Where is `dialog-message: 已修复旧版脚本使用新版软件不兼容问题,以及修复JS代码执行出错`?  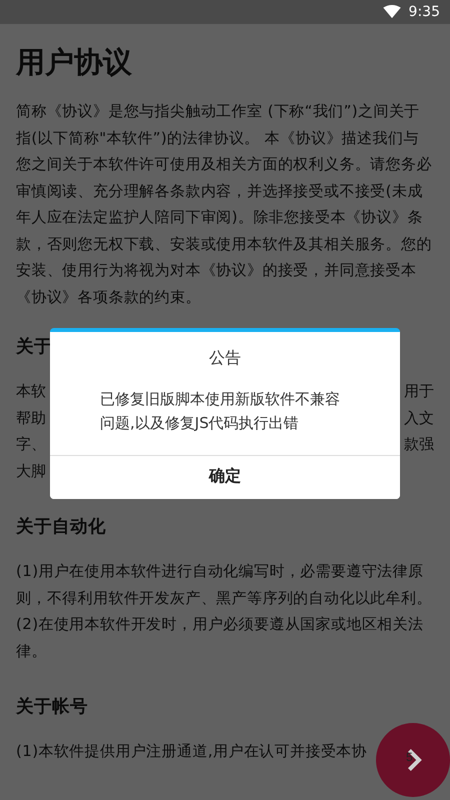
dialog-message: 已修复旧版脚本使用新版软件不兼容问题,以及修复JS代码执行出错 is located at coordinates (220, 411).